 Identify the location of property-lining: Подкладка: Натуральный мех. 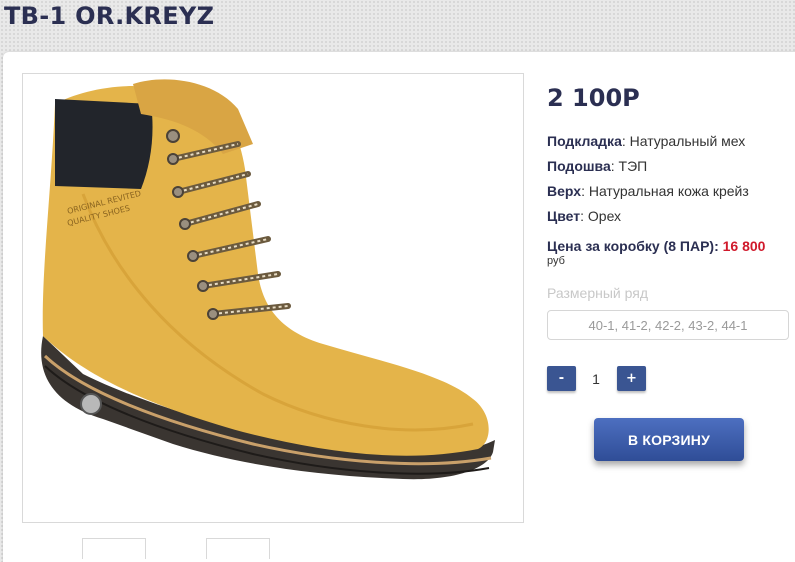
(646, 141).